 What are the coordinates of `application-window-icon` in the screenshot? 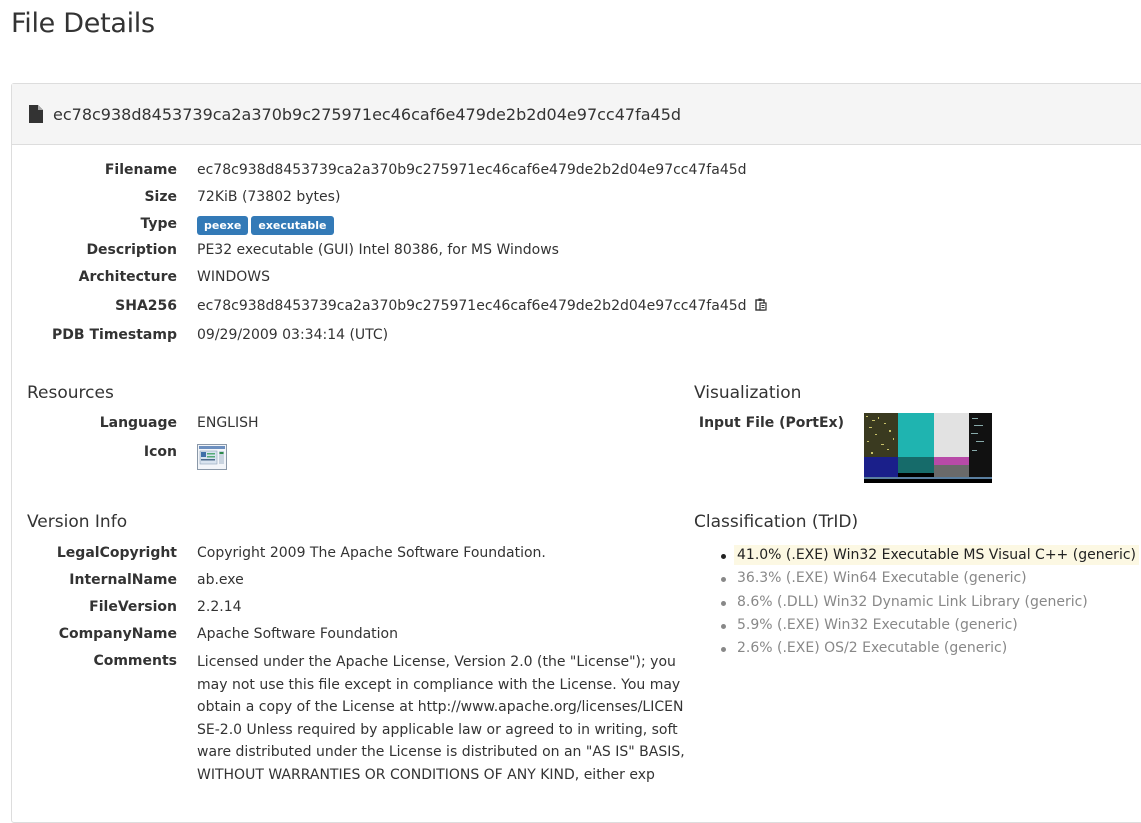 It's located at (212, 457).